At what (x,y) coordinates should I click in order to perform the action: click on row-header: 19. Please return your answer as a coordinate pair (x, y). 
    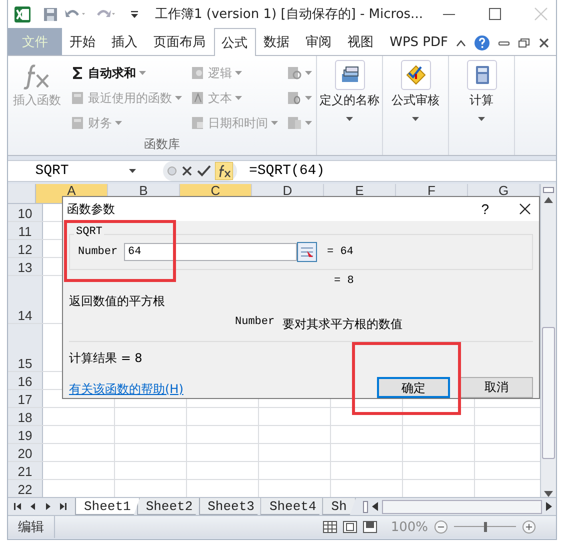
    Looking at the image, I should click on (25, 434).